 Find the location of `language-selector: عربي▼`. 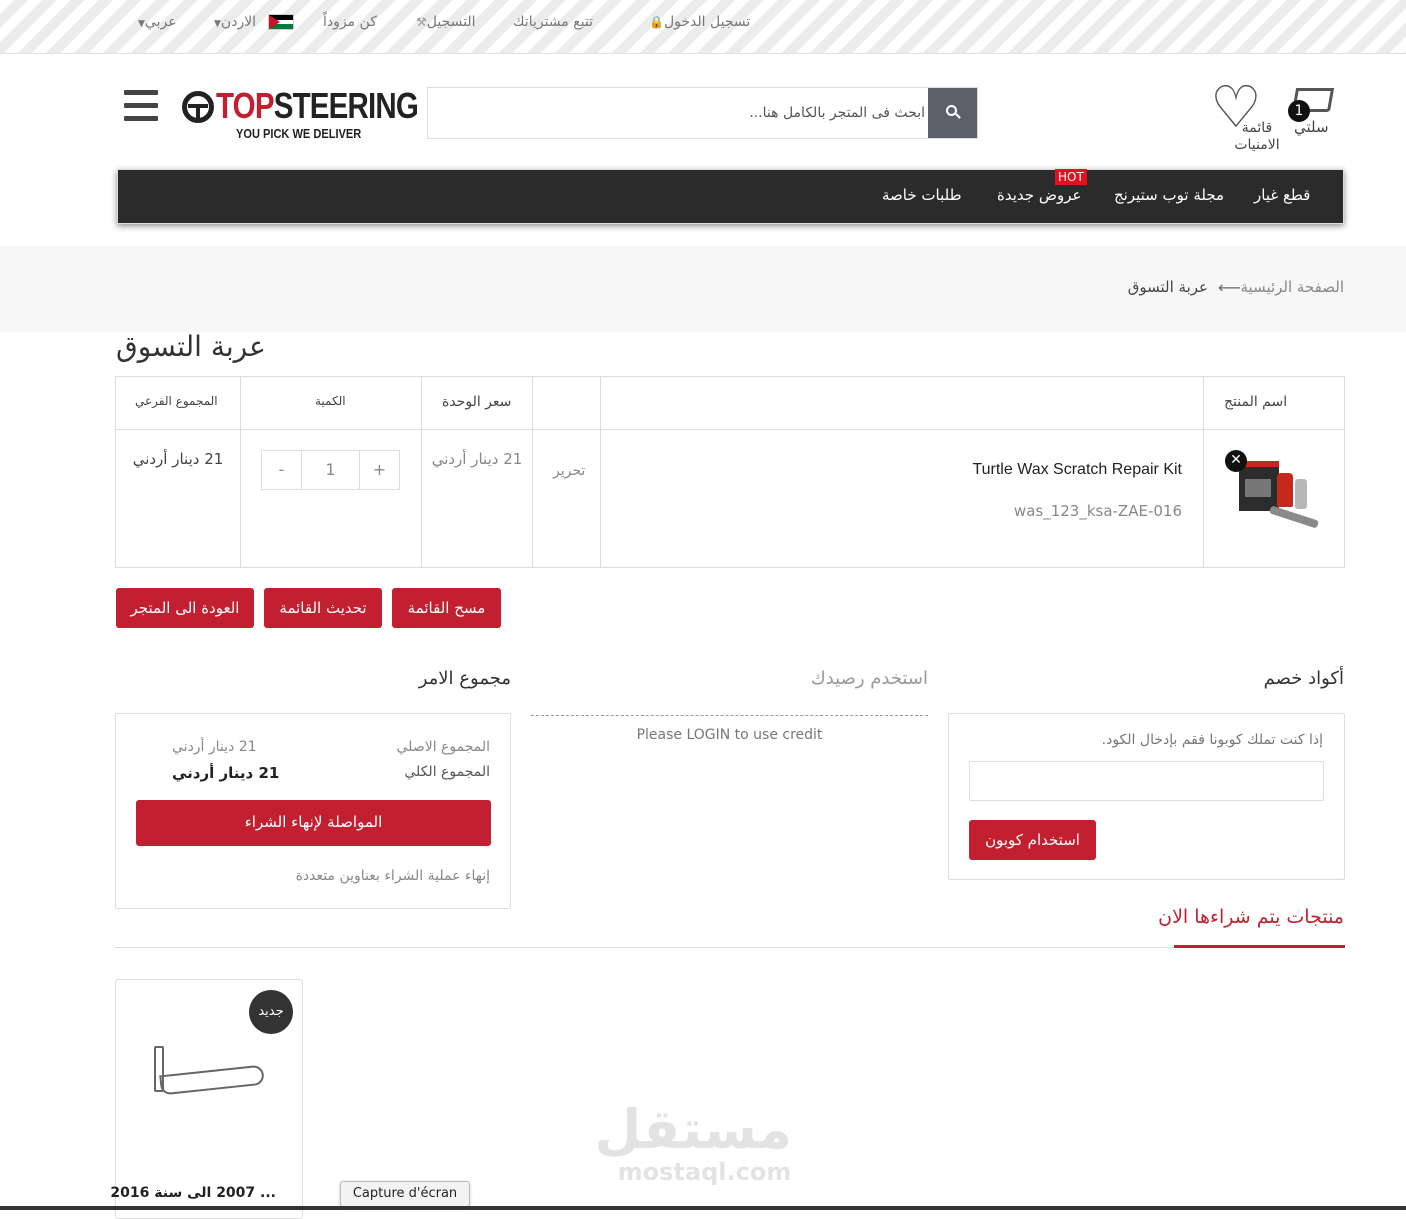

language-selector: عربي▼ is located at coordinates (157, 22).